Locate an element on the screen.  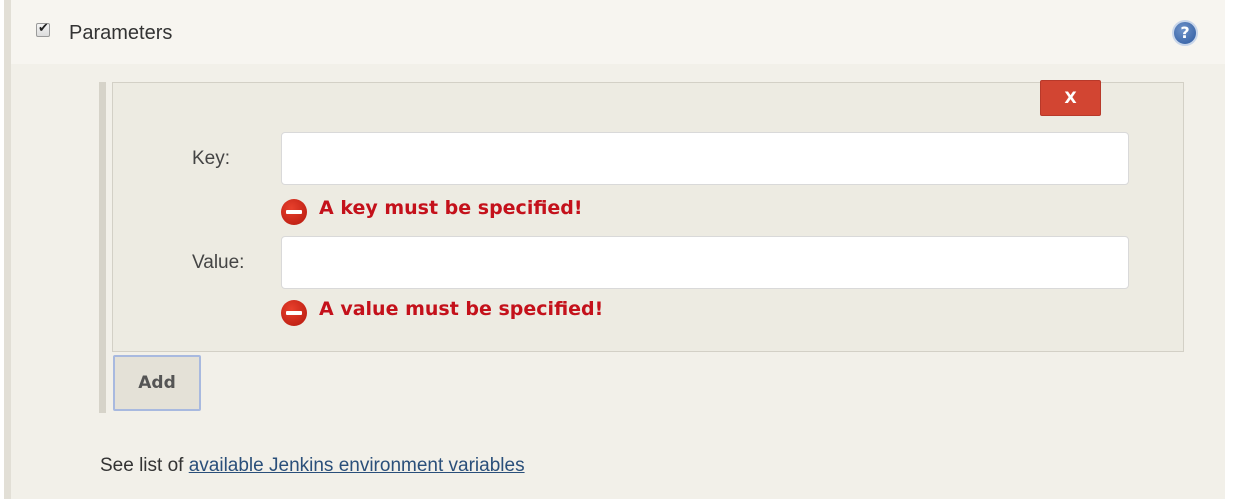
value-input is located at coordinates (705, 262).